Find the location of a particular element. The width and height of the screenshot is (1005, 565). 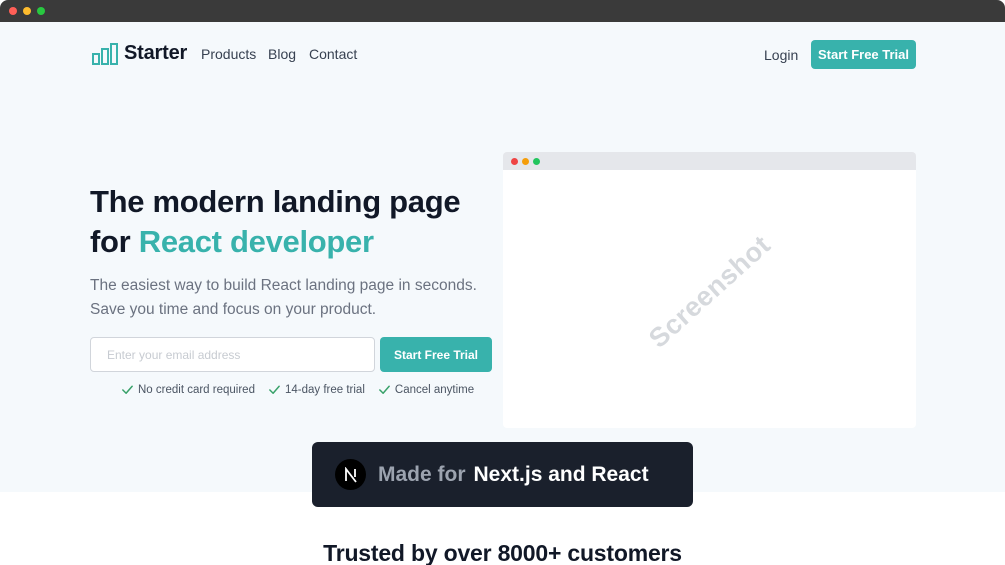

window-maximize-button is located at coordinates (41, 11).